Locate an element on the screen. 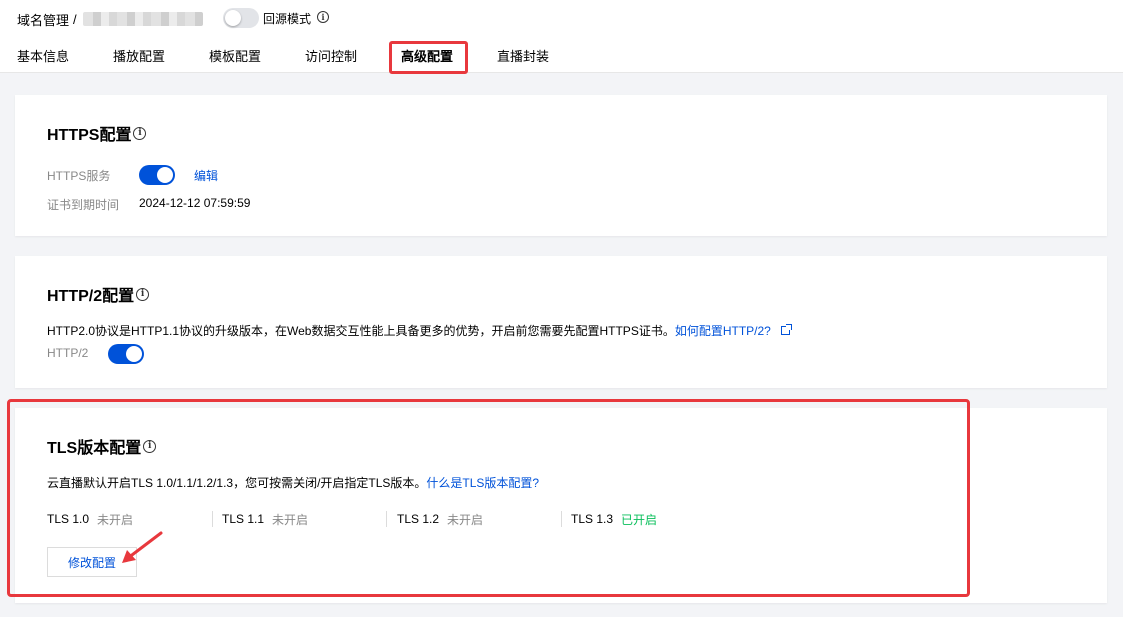 This screenshot has width=1123, height=617. https-title-text: HTTPS配置 is located at coordinates (89, 135).